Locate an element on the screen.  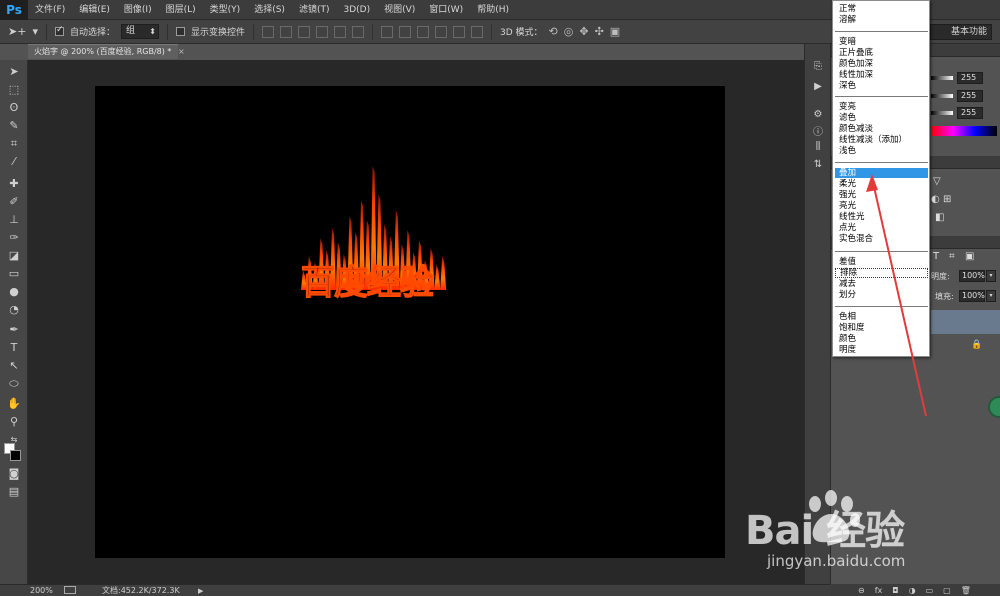
menu-item: 帮助(H) is located at coordinates (493, 10).